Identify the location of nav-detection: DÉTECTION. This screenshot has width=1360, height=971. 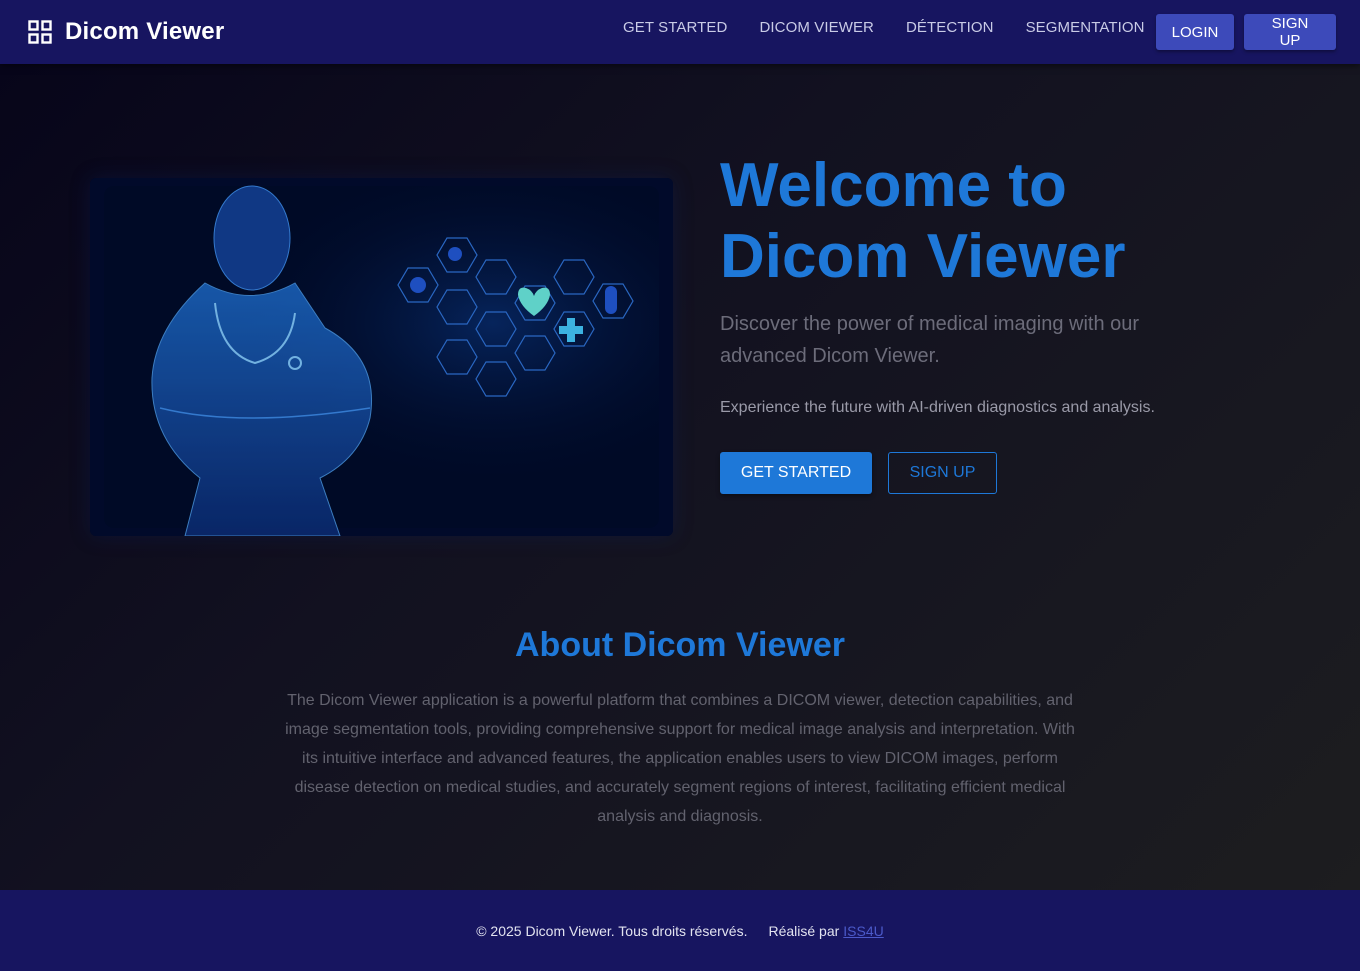
(950, 27).